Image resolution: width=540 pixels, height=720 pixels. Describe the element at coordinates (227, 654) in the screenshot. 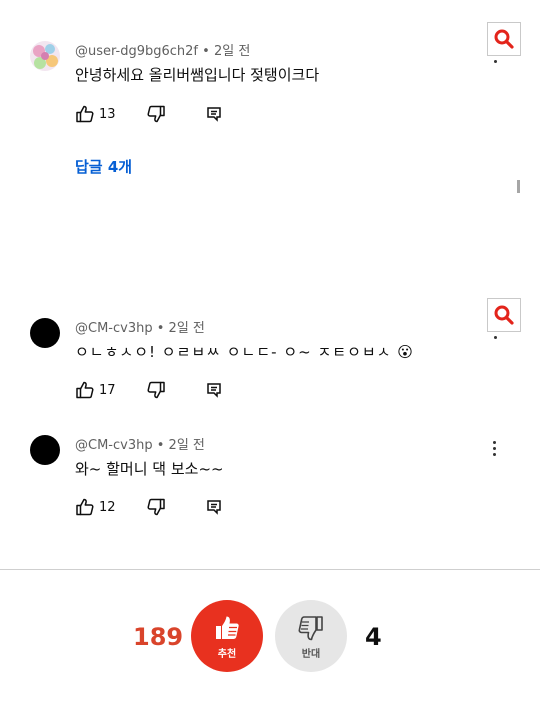

I see `upvote-label: 추천` at that location.